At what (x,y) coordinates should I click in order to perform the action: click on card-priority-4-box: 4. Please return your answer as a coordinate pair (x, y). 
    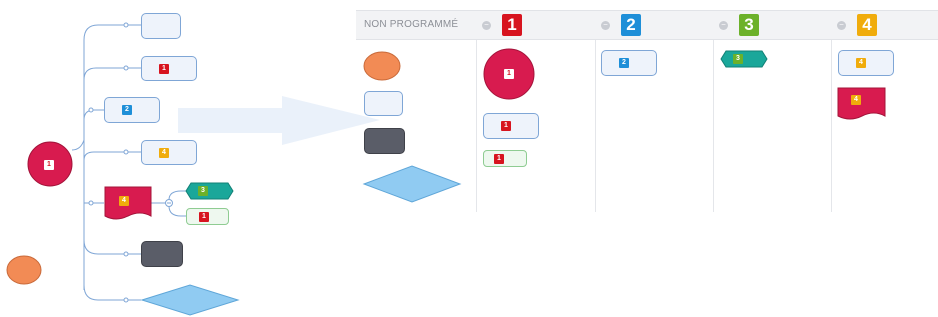
    Looking at the image, I should click on (866, 63).